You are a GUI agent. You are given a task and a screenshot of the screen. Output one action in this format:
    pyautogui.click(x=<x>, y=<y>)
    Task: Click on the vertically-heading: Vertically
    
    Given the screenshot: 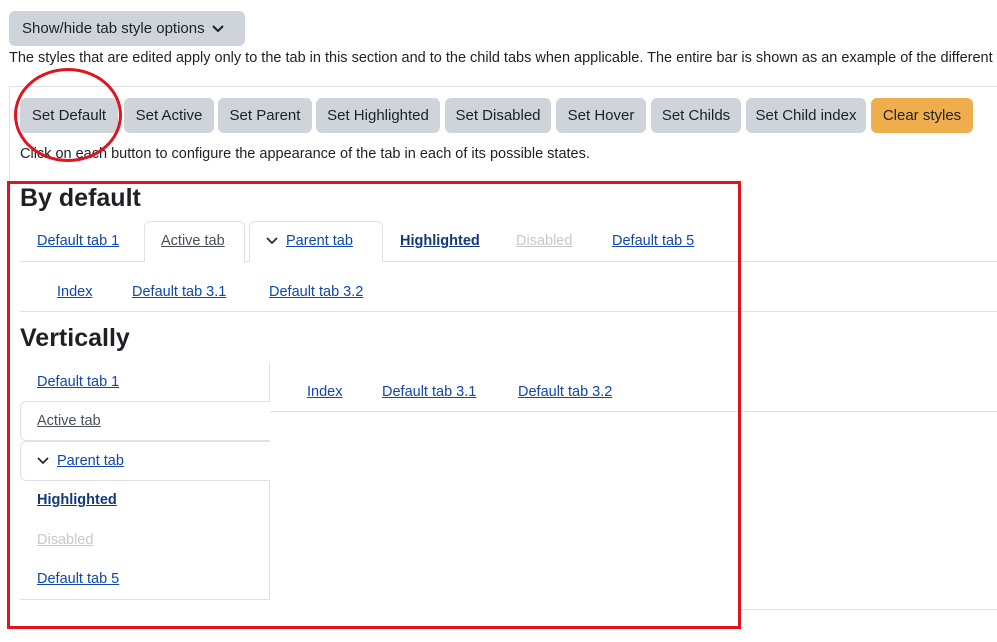 What is the action you would take?
    pyautogui.click(x=75, y=338)
    